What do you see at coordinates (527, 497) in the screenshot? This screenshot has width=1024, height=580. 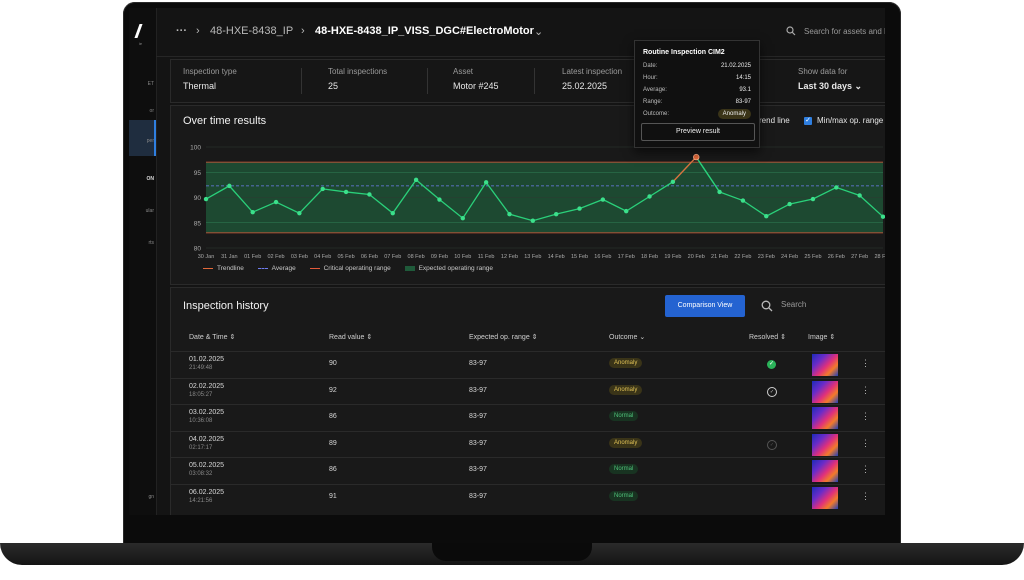 I see `table-row: 06.02.2025 14:21:56 91 83-97 Normal ⋮` at bounding box center [527, 497].